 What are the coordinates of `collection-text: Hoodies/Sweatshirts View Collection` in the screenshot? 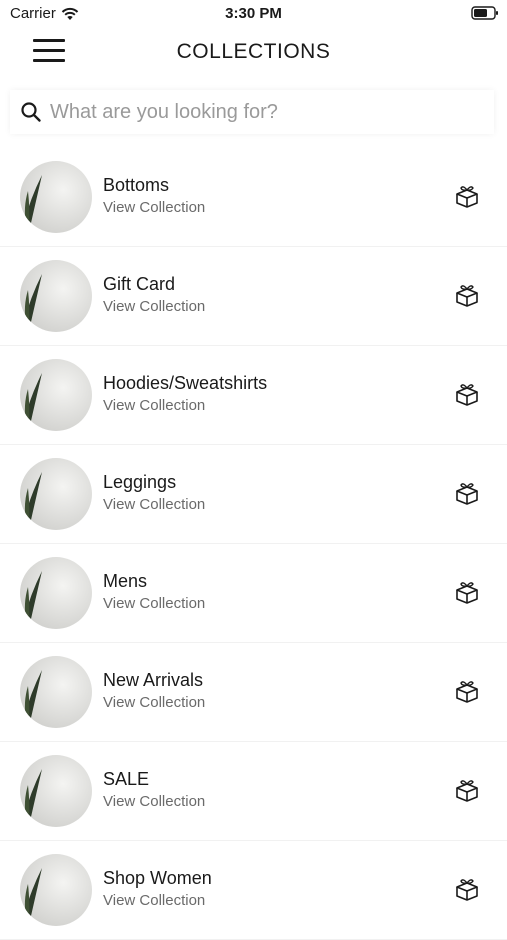 It's located at (185, 393).